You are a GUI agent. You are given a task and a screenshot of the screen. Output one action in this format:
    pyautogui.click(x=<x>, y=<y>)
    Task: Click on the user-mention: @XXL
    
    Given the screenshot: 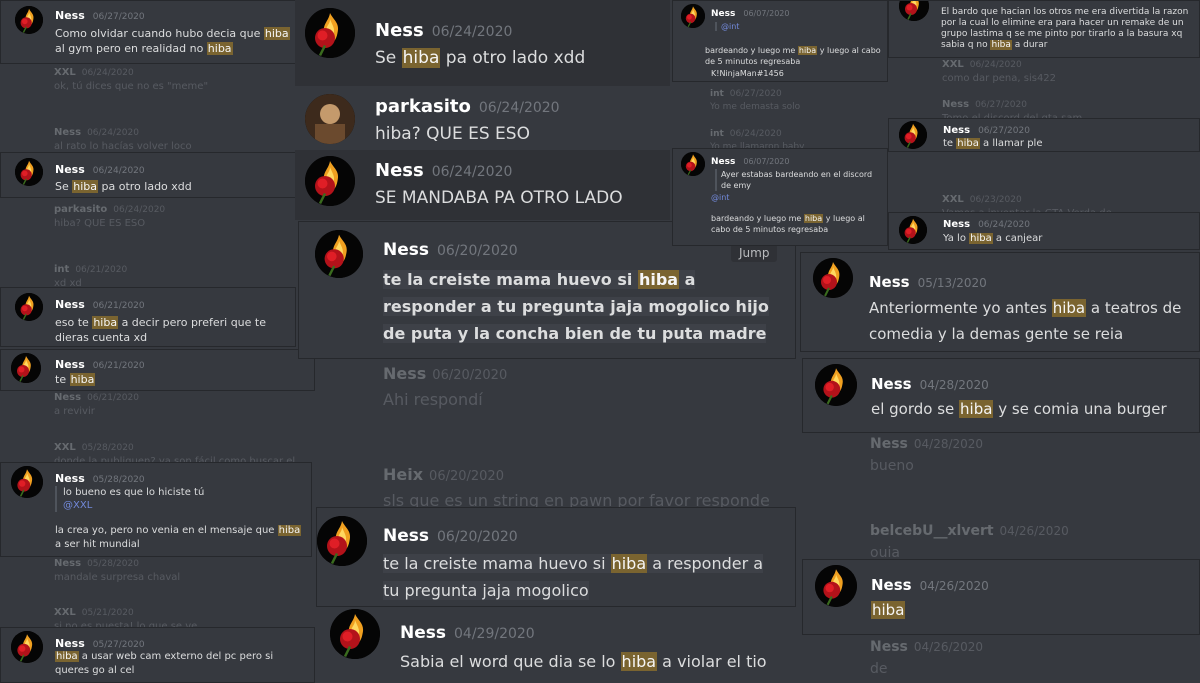 What is the action you would take?
    pyautogui.click(x=77, y=505)
    